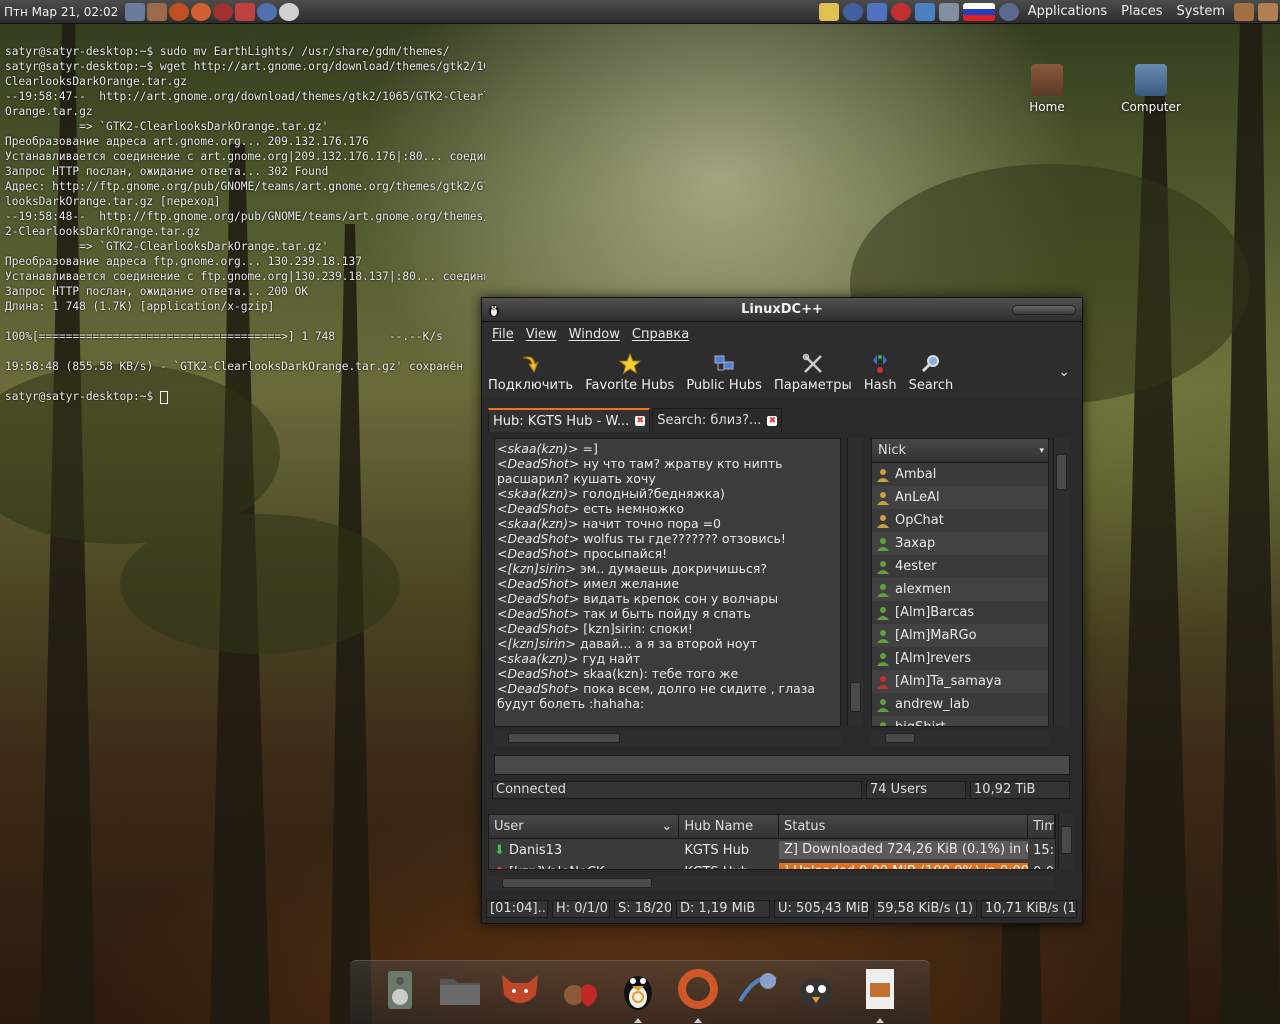 The width and height of the screenshot is (1280, 1024). What do you see at coordinates (876, 11) in the screenshot?
I see `display-tray-icon` at bounding box center [876, 11].